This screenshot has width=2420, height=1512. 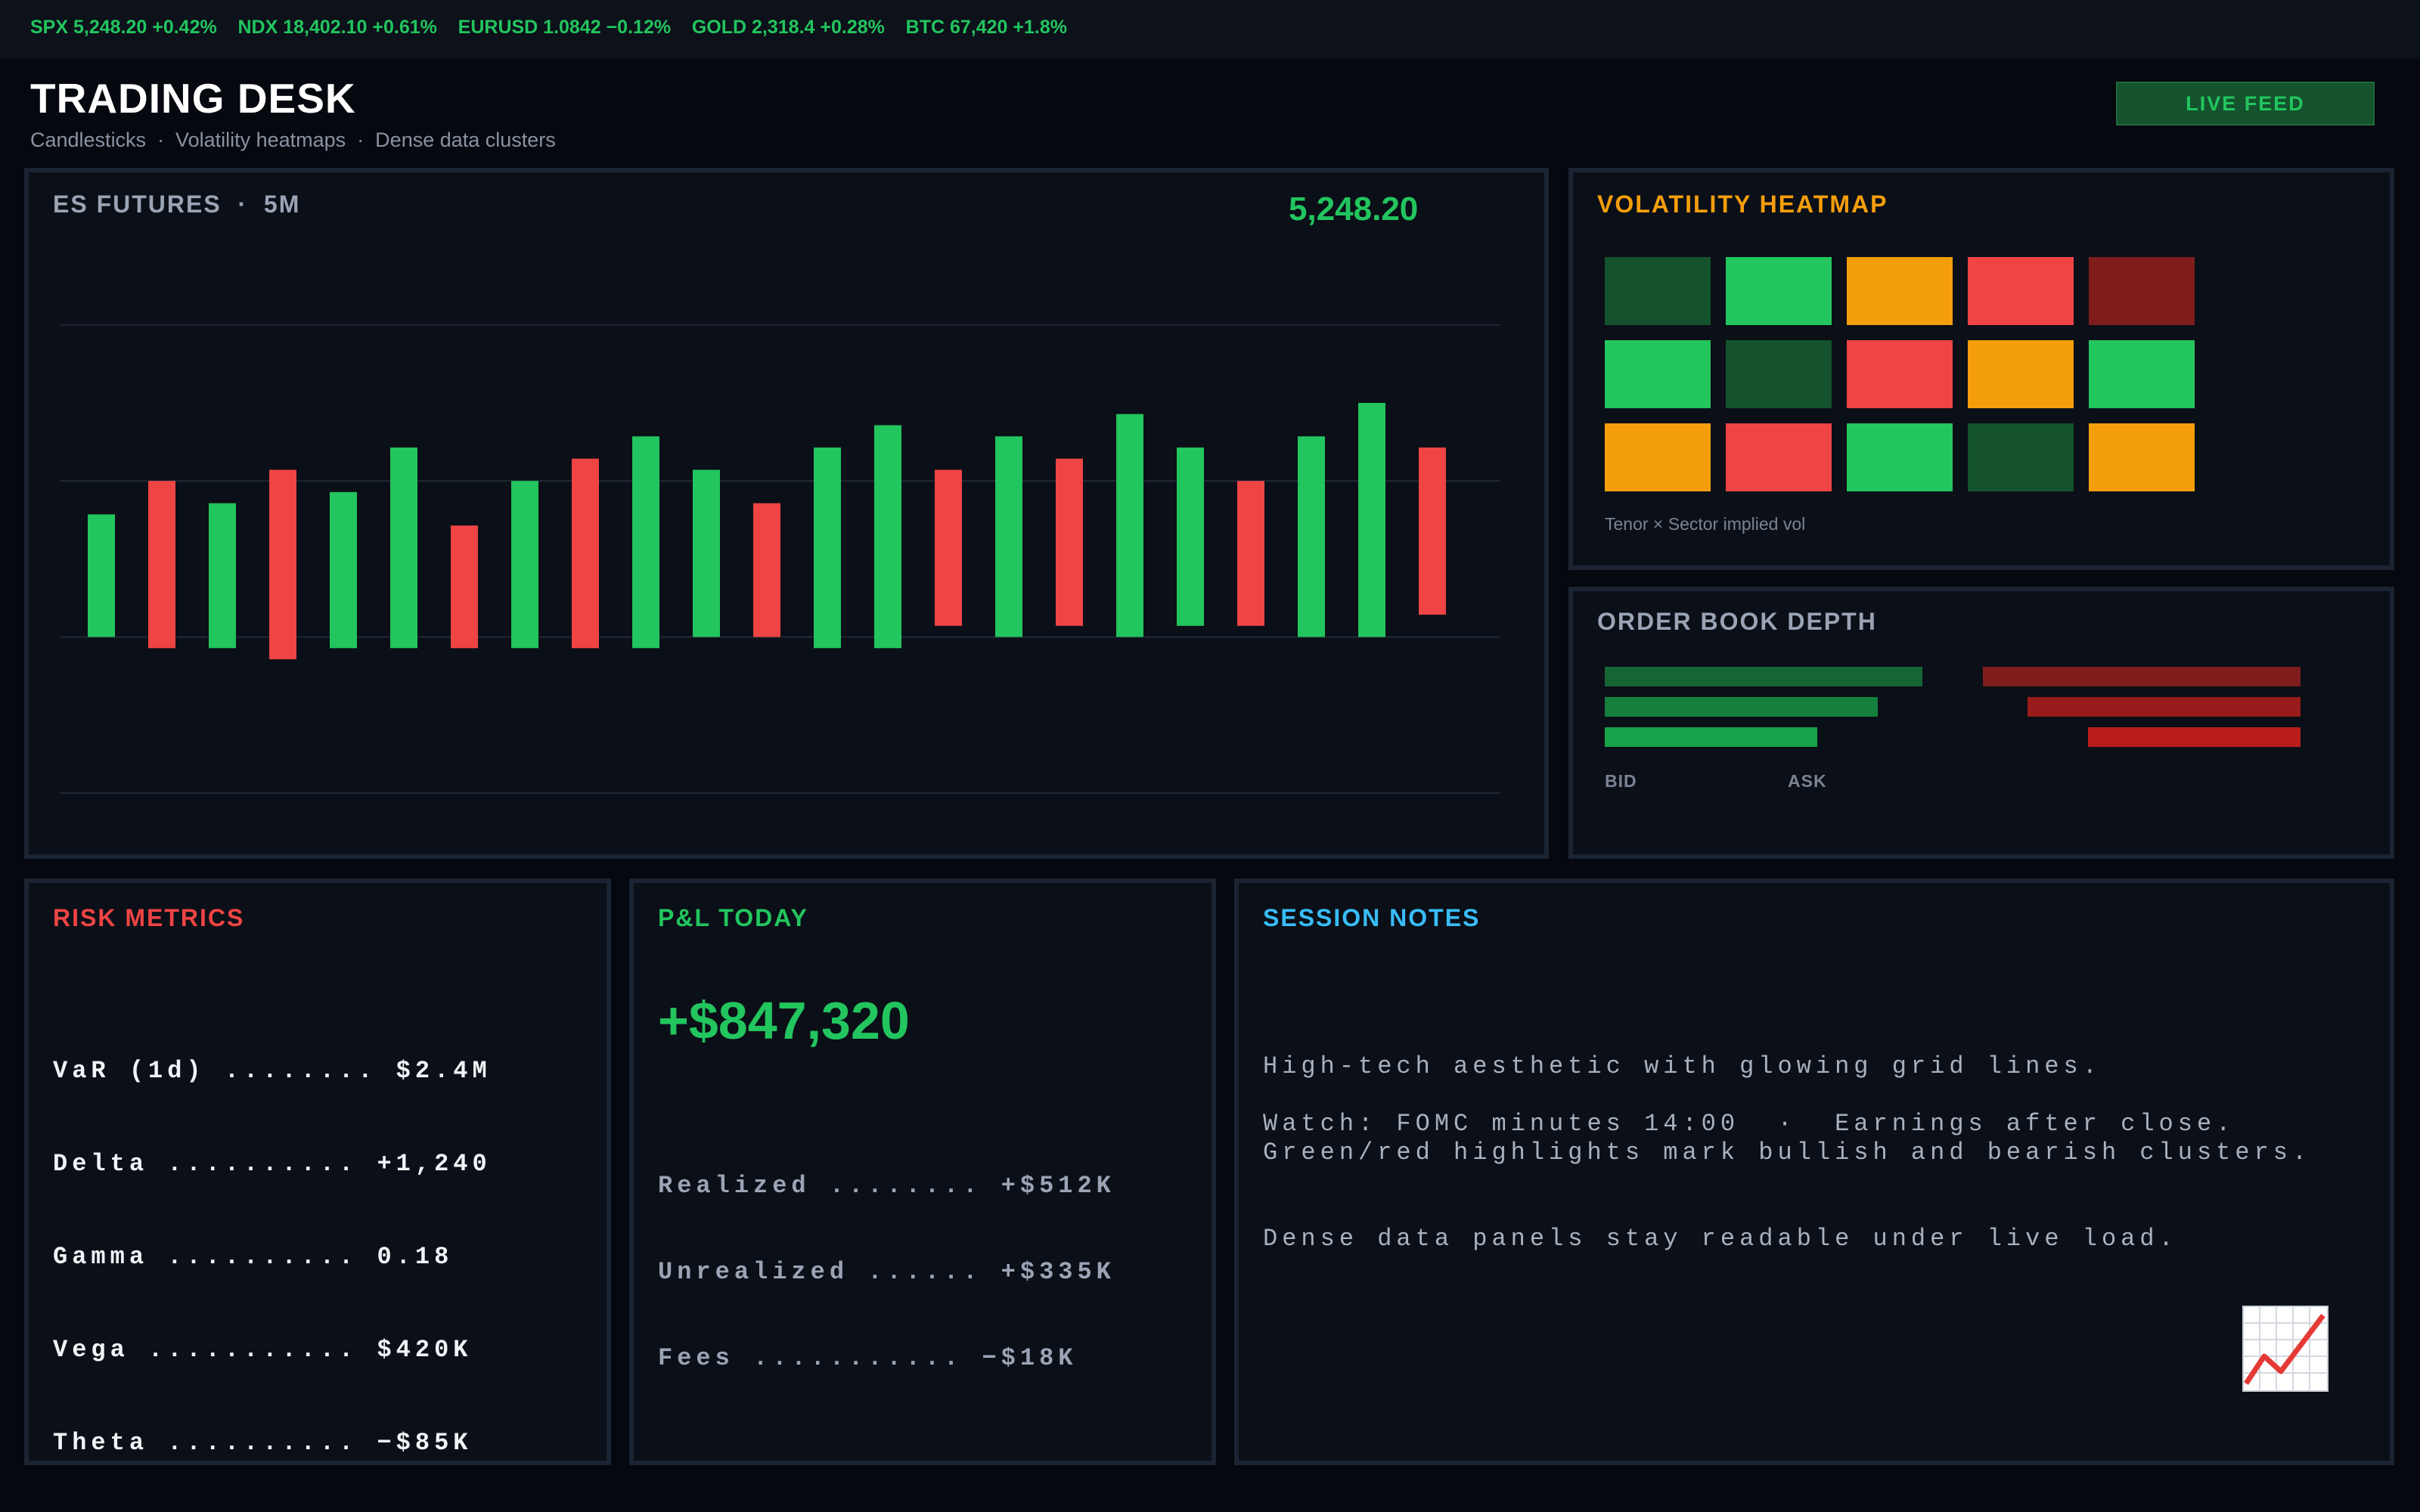 What do you see at coordinates (253, 1257) in the screenshot?
I see `risk-line: Gamma .......... 0.18` at bounding box center [253, 1257].